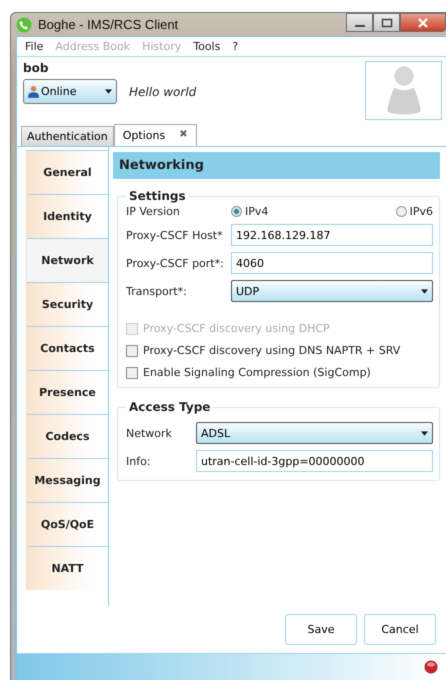  I want to click on phone-icon, so click(24, 24).